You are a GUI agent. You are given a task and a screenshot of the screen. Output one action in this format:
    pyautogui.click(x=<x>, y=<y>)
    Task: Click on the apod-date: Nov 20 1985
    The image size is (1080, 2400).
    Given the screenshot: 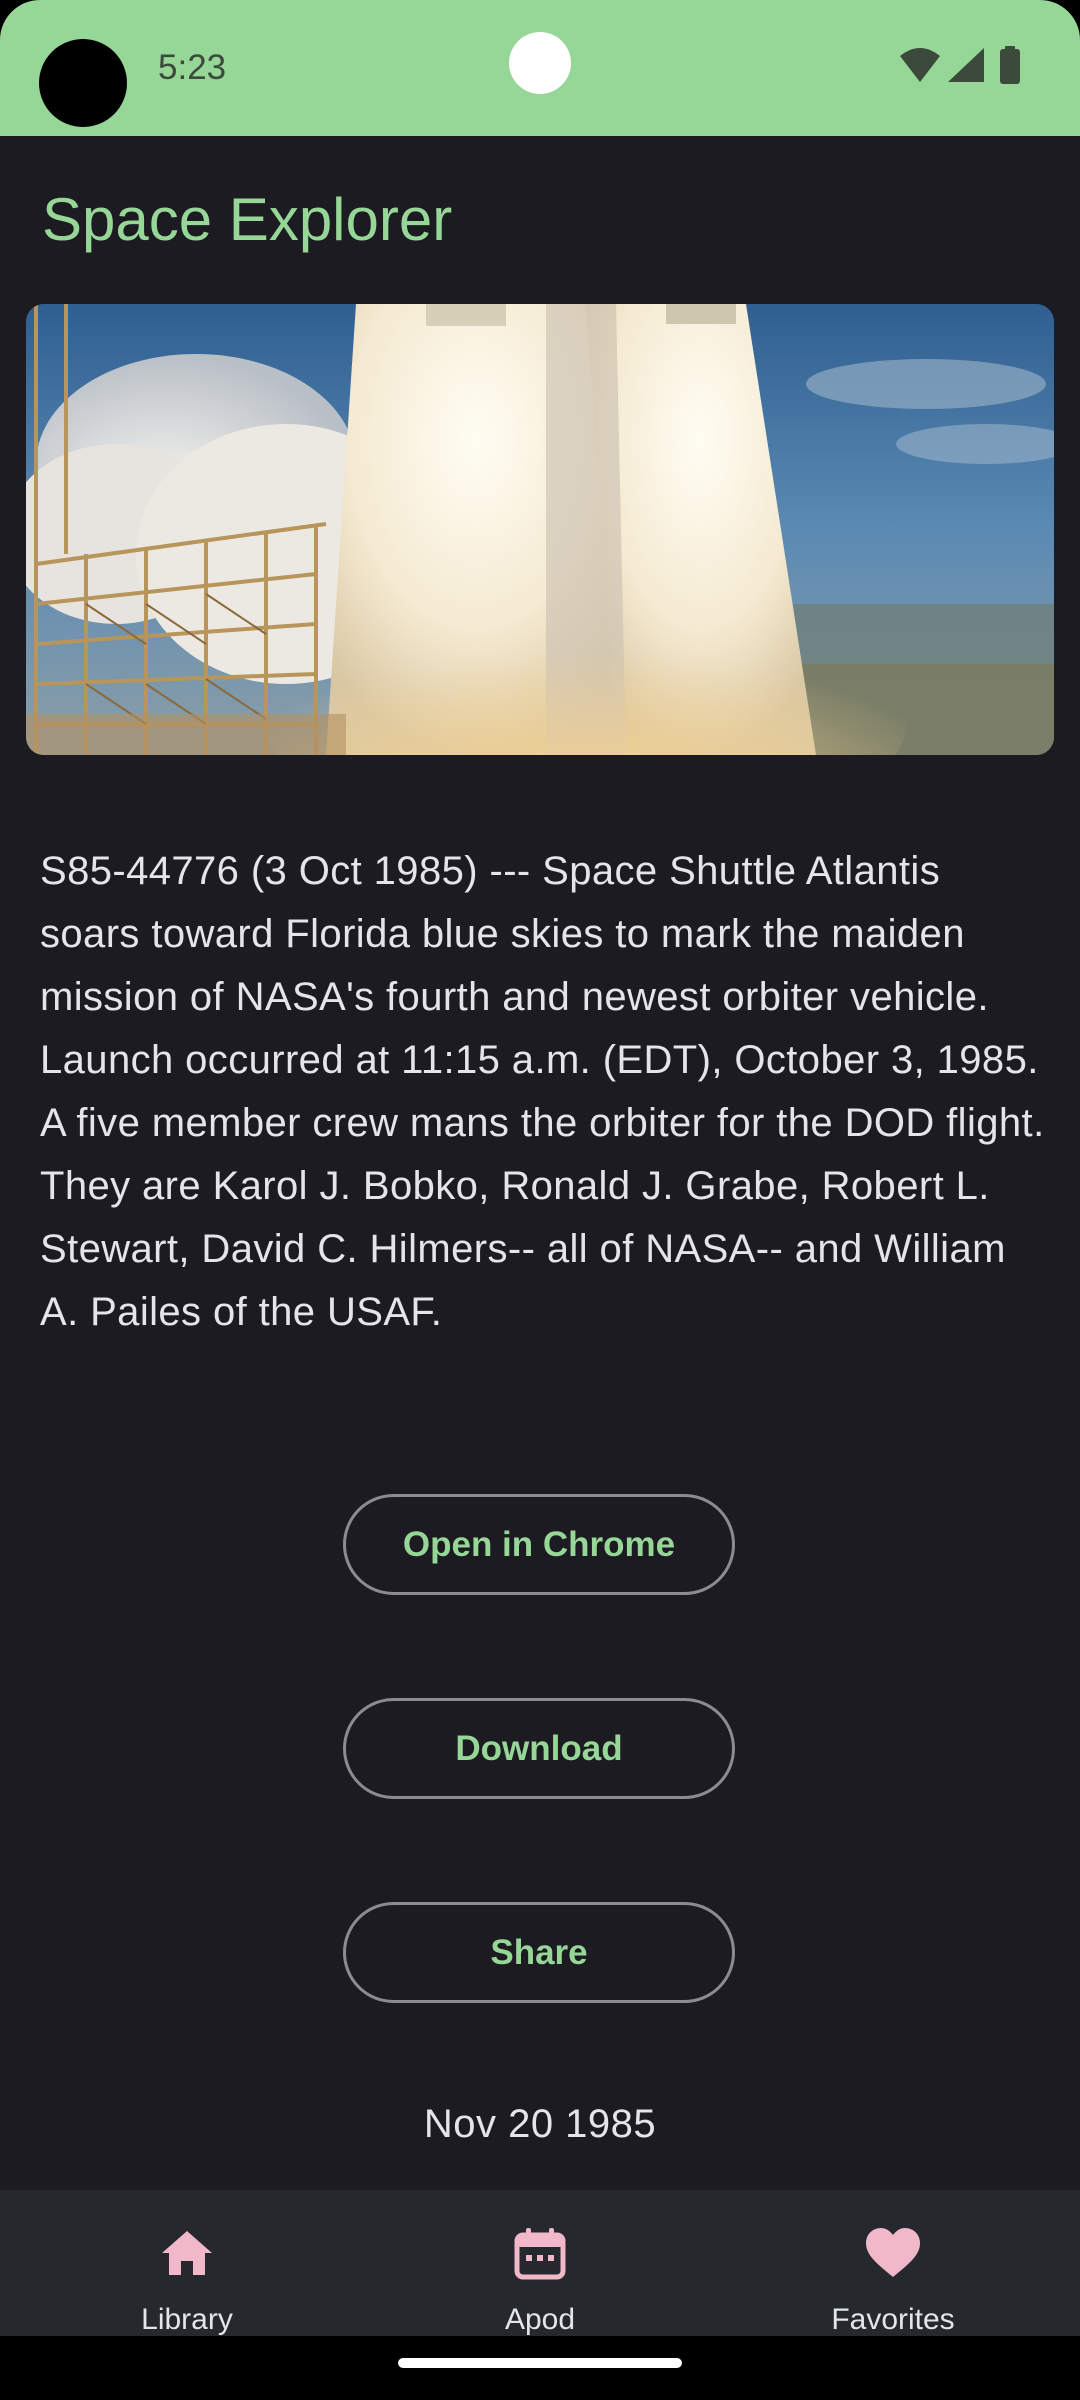 What is the action you would take?
    pyautogui.click(x=540, y=2124)
    